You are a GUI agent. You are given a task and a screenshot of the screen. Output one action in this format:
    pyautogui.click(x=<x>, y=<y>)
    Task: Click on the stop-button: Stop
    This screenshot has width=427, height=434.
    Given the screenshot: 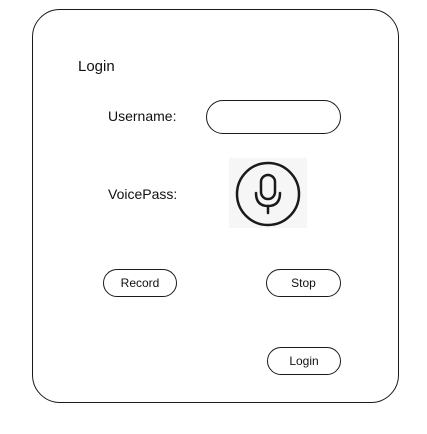 What is the action you would take?
    pyautogui.click(x=303, y=283)
    